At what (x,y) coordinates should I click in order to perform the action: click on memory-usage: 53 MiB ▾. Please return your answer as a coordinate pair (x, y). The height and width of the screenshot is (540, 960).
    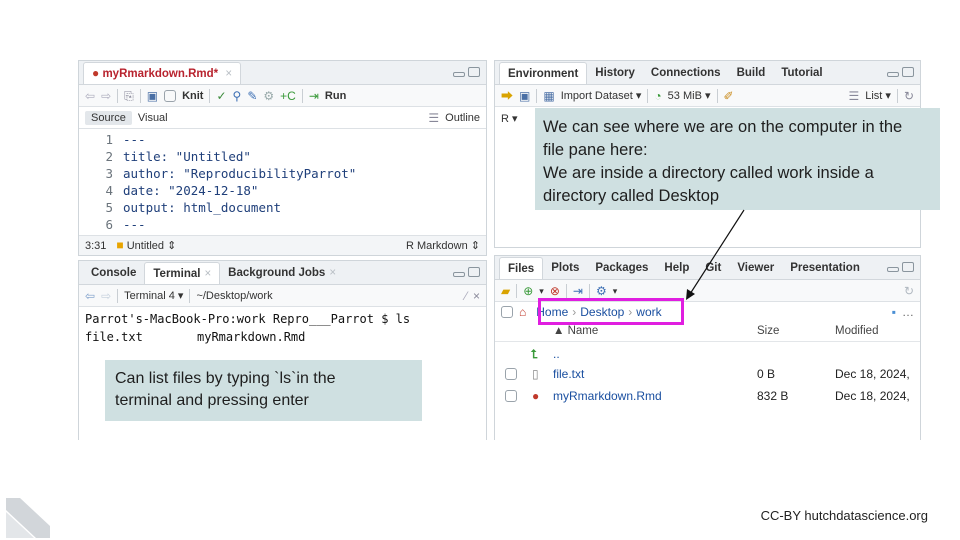
    Looking at the image, I should click on (689, 95).